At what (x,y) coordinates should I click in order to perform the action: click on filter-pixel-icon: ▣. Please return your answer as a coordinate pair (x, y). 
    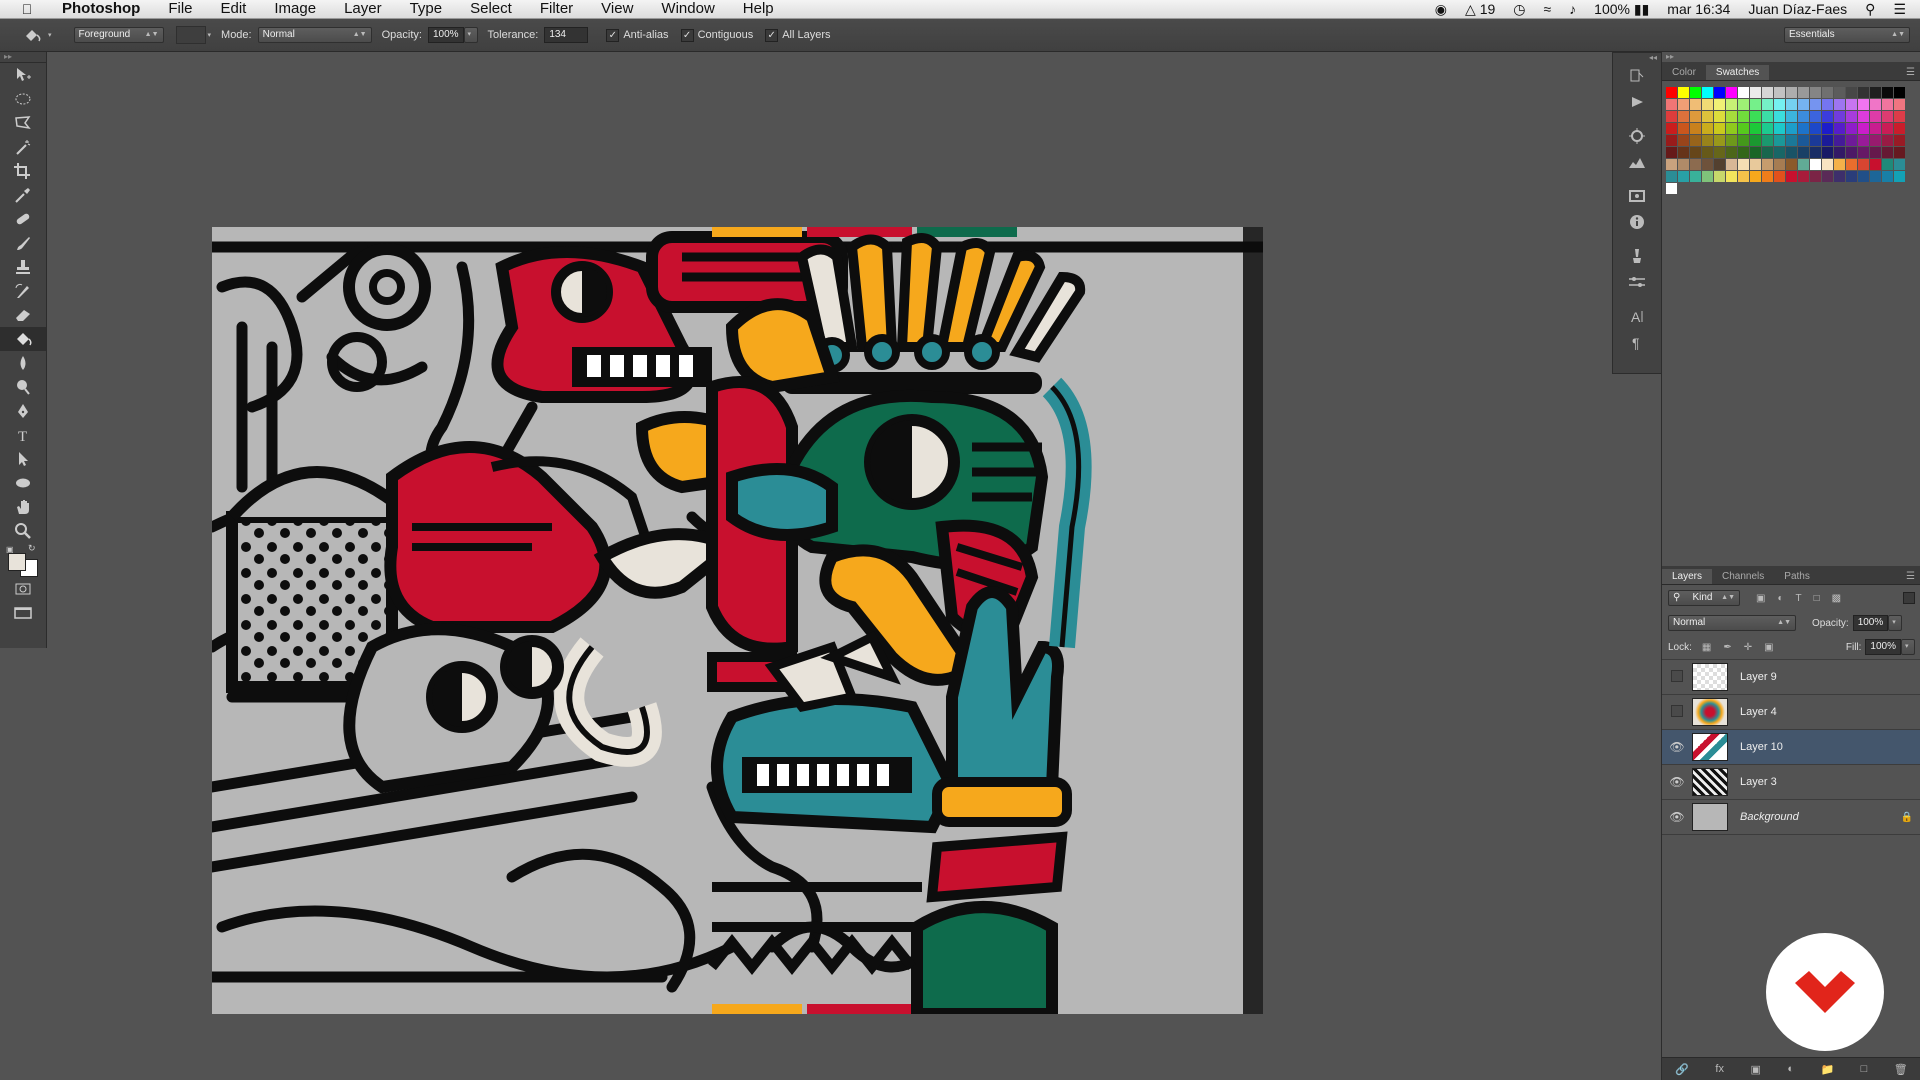
    Looking at the image, I should click on (1760, 598).